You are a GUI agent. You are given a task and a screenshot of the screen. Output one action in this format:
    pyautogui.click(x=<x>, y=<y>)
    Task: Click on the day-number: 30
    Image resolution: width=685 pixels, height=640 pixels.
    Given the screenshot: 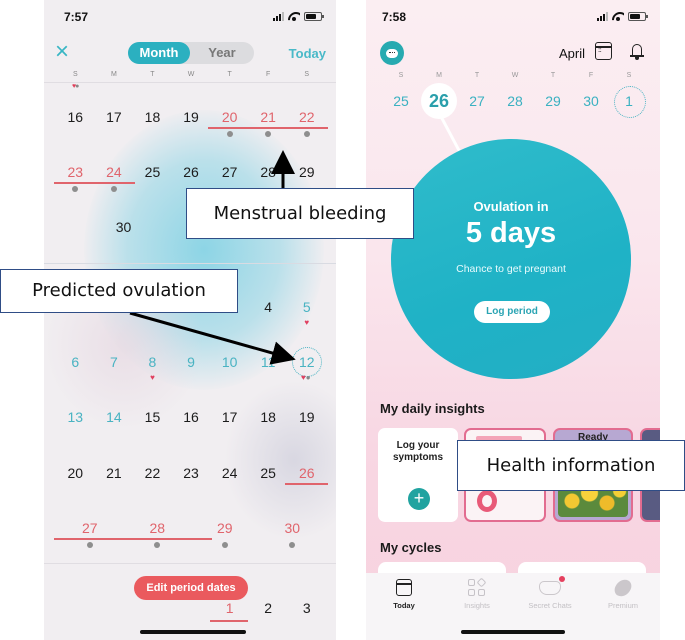 What is the action you would take?
    pyautogui.click(x=591, y=101)
    